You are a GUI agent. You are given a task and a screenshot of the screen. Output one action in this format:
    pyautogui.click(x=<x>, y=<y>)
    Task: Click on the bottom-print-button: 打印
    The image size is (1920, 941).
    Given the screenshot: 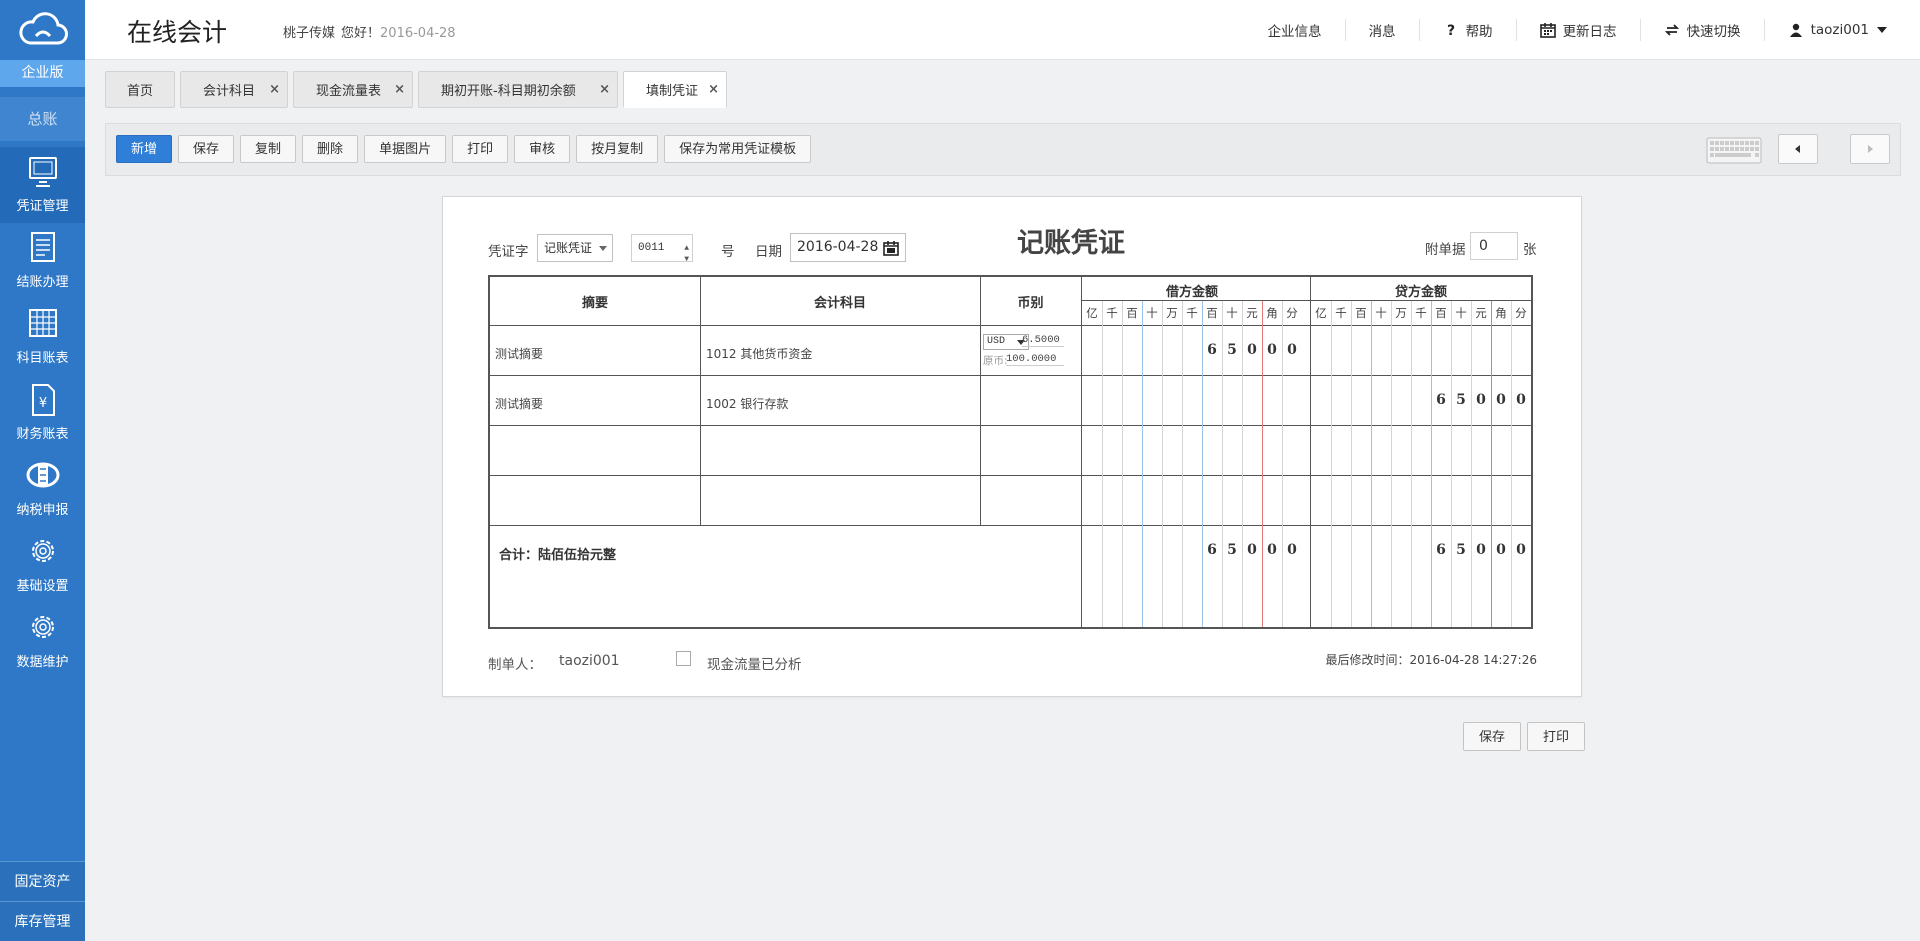 What is the action you would take?
    pyautogui.click(x=1556, y=736)
    